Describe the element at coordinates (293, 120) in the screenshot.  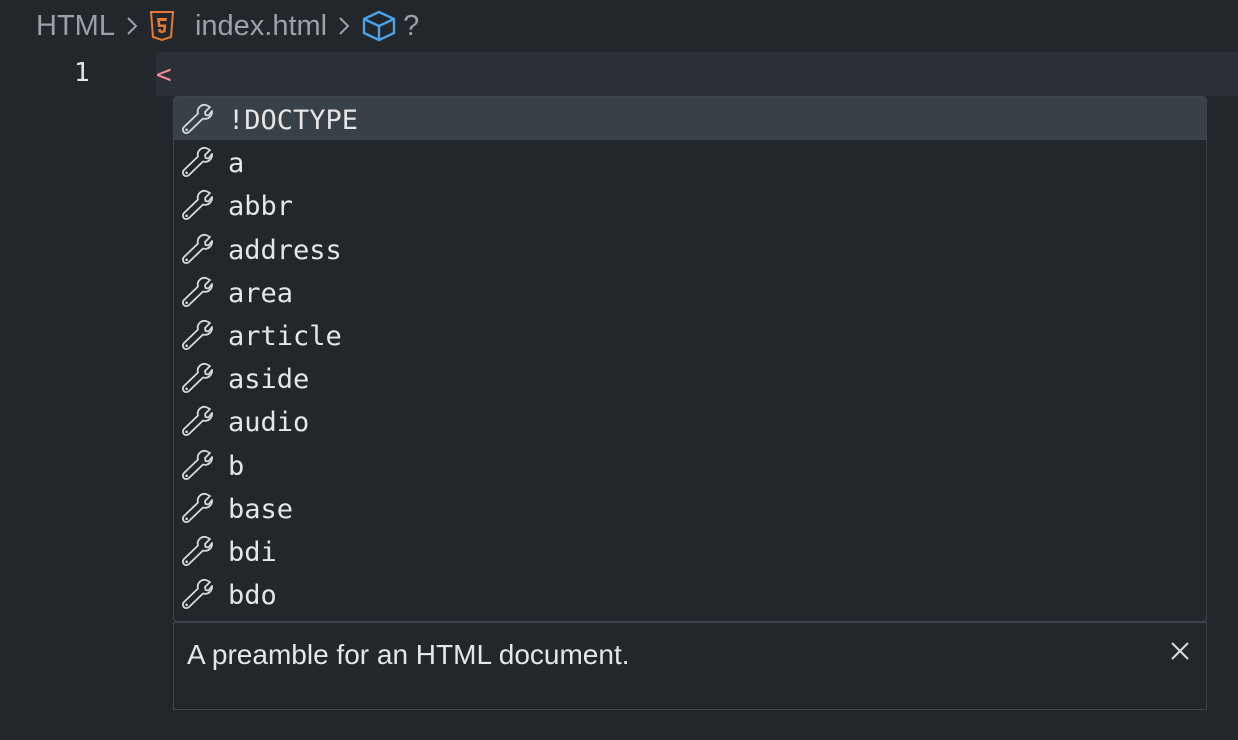
I see `suggest-item-label: !DOCTYPE` at that location.